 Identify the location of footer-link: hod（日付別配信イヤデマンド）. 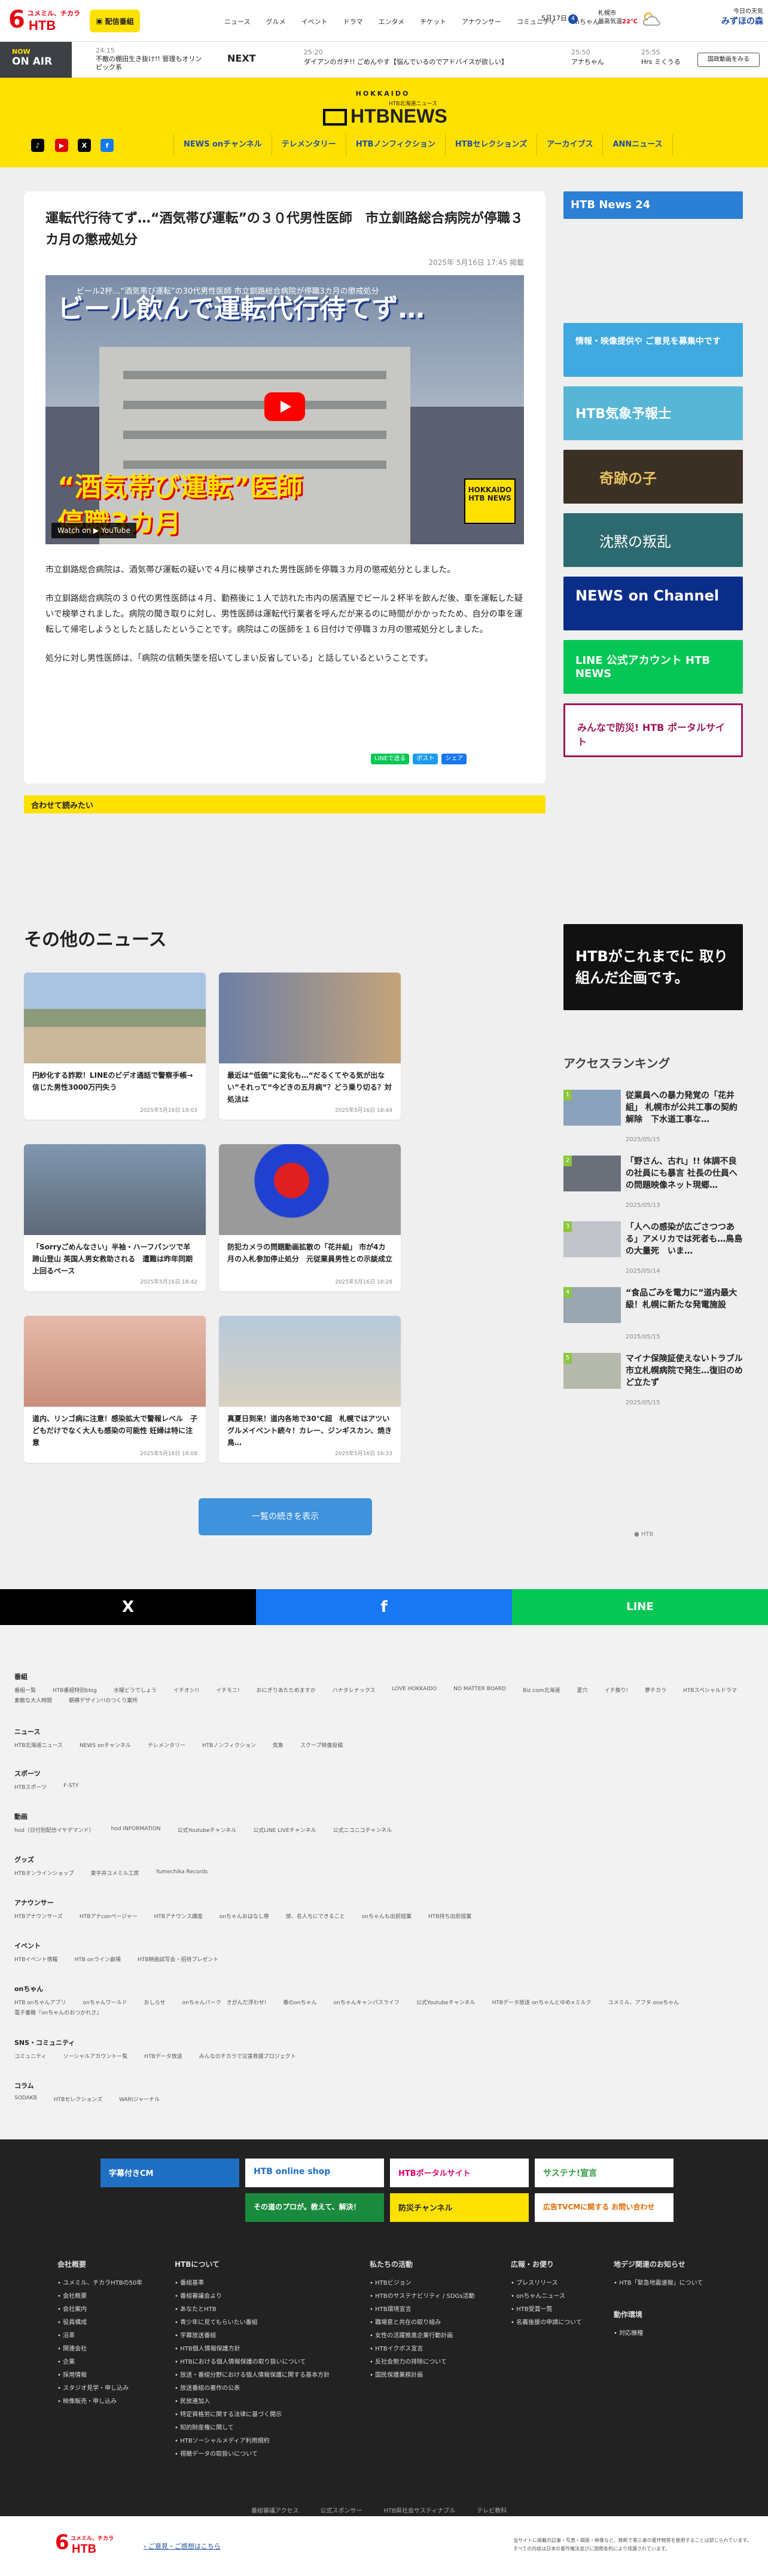
(54, 1830).